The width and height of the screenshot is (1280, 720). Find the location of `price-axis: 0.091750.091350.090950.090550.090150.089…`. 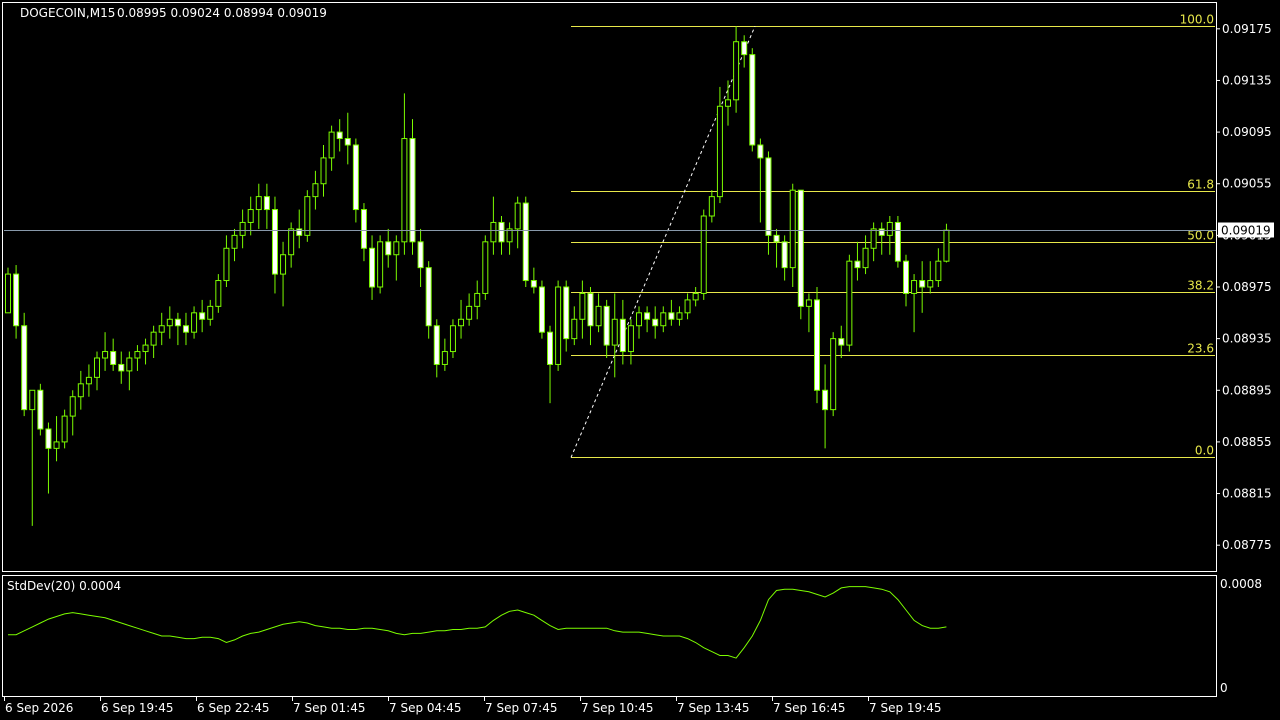

price-axis: 0.091750.091350.090950.090550.090150.089… is located at coordinates (1244, 287).